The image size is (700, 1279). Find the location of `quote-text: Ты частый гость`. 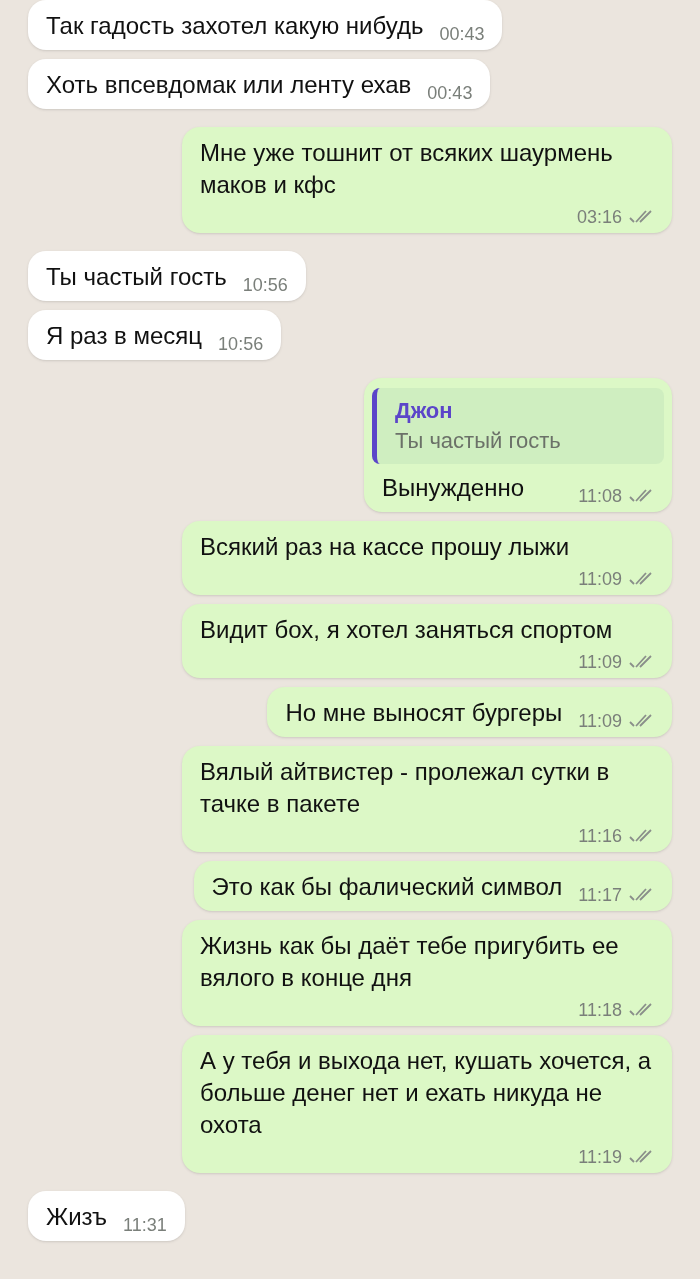

quote-text: Ты частый гость is located at coordinates (478, 441).